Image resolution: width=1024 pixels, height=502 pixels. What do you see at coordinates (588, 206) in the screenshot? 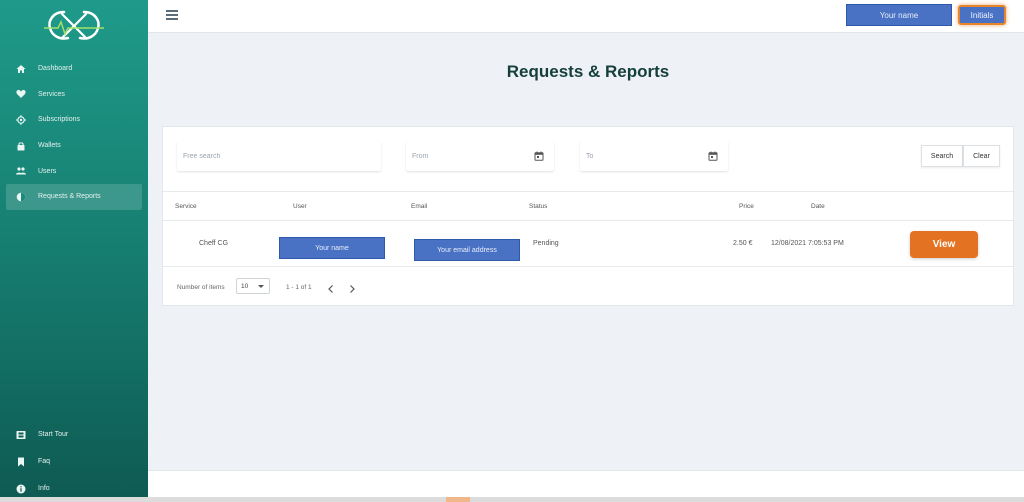
I see `table-header: Service User Email Status Price Date` at bounding box center [588, 206].